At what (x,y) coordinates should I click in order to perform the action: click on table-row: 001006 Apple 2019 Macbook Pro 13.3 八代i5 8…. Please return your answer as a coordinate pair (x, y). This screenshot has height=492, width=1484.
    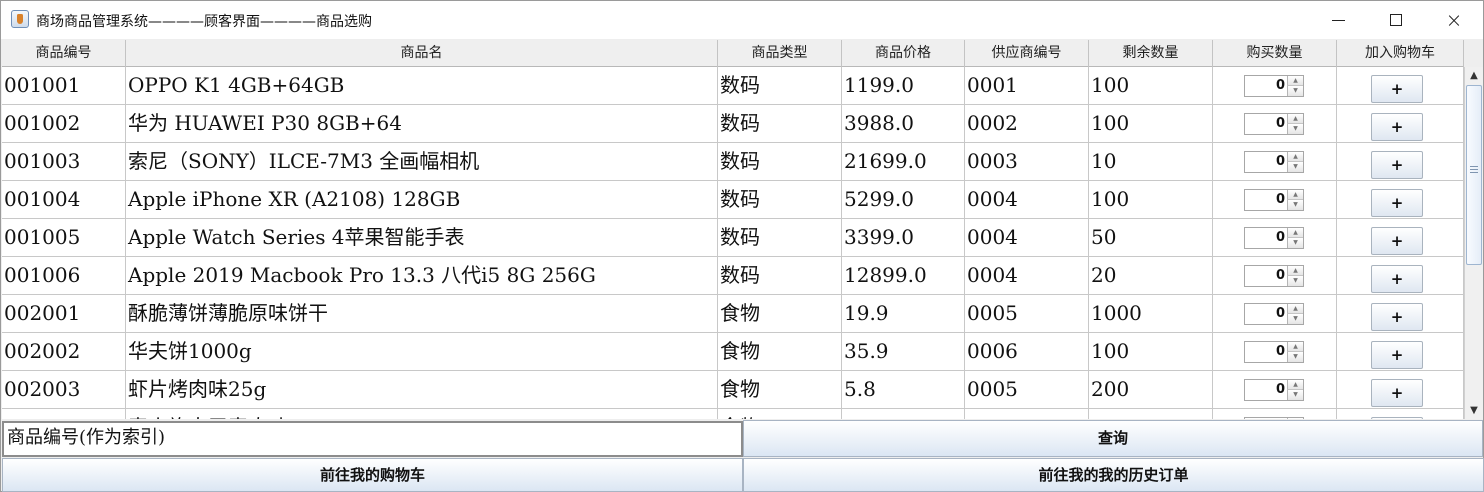
    Looking at the image, I should click on (733, 276).